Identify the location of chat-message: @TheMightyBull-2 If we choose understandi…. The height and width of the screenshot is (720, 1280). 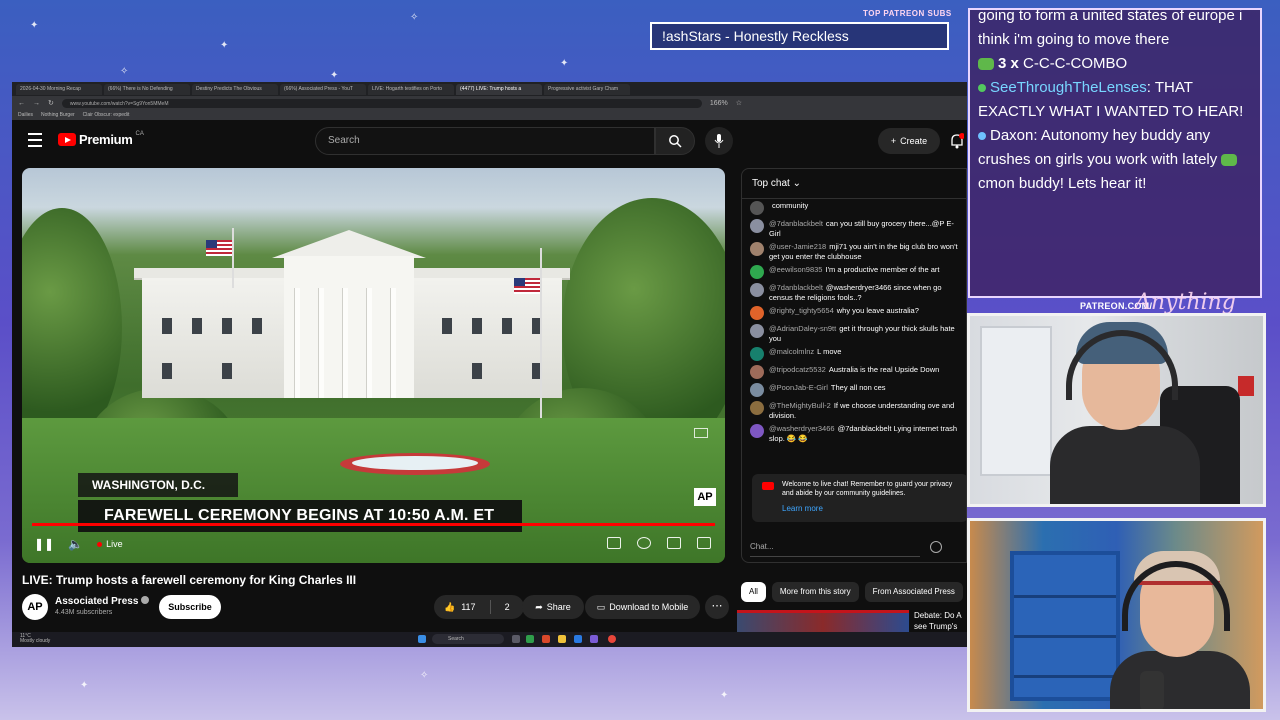
(854, 410).